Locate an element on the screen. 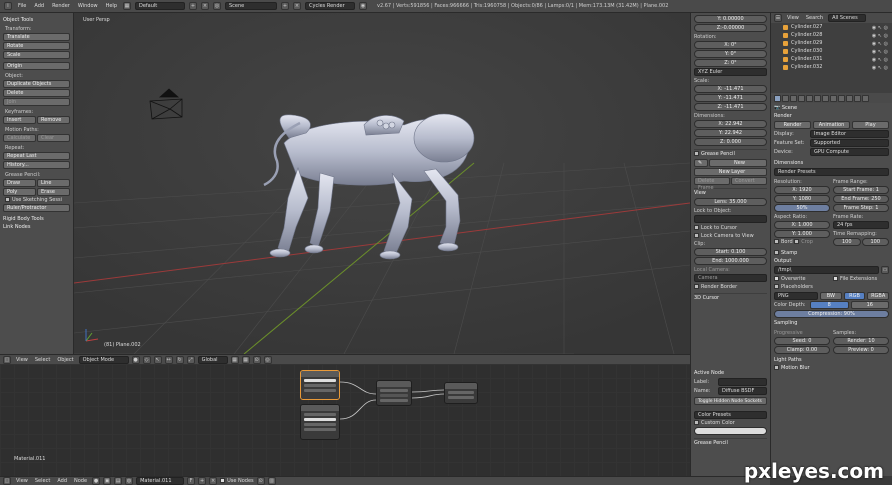 Image resolution: width=892 pixels, height=485 pixels. menu-render: Render is located at coordinates (61, 6).